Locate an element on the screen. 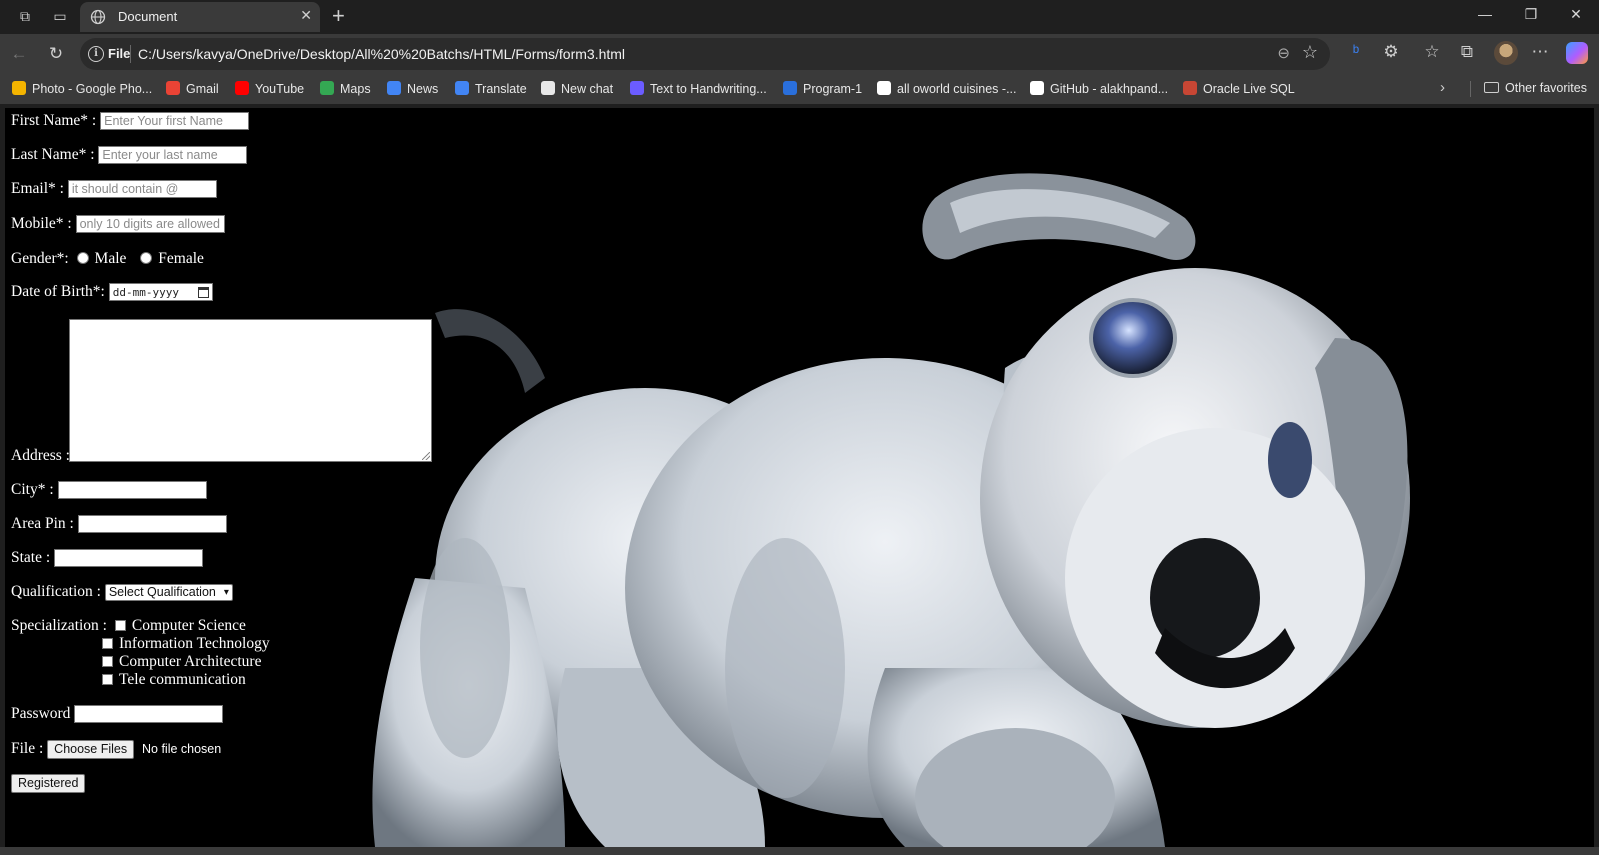  file-label: File : is located at coordinates (27, 749).